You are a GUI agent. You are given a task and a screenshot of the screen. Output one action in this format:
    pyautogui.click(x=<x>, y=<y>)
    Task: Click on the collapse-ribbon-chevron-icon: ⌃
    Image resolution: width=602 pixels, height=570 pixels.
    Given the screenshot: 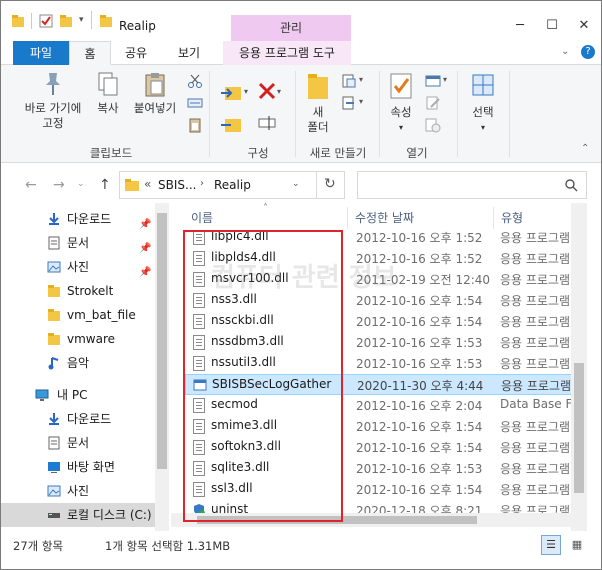 What is the action you would take?
    pyautogui.click(x=585, y=148)
    